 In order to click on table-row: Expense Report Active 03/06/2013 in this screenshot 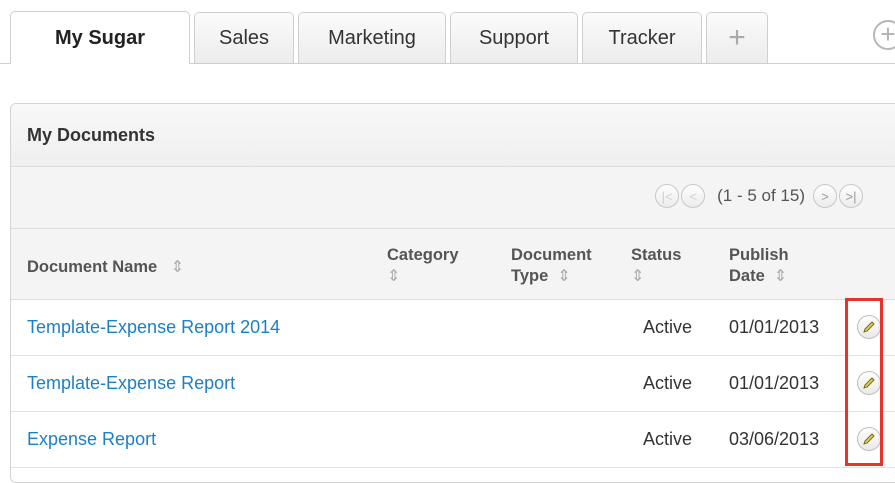, I will do `click(453, 440)`.